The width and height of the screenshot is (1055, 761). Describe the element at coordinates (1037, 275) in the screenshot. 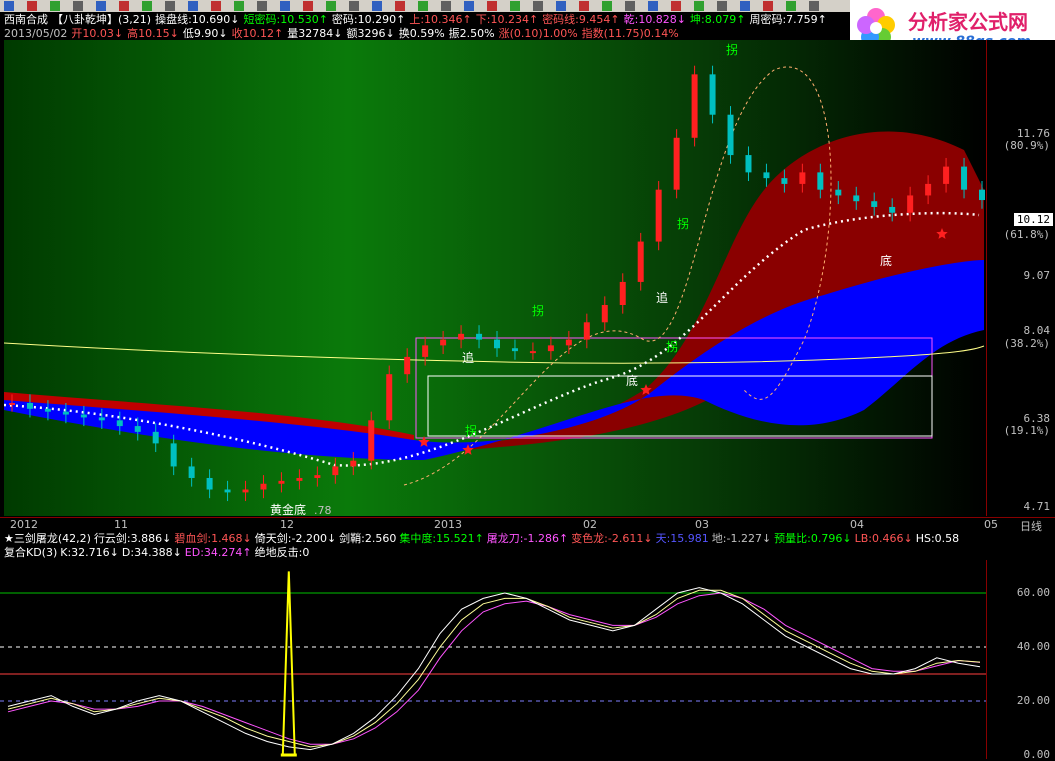

I see `price-tick-label: 9.07` at that location.